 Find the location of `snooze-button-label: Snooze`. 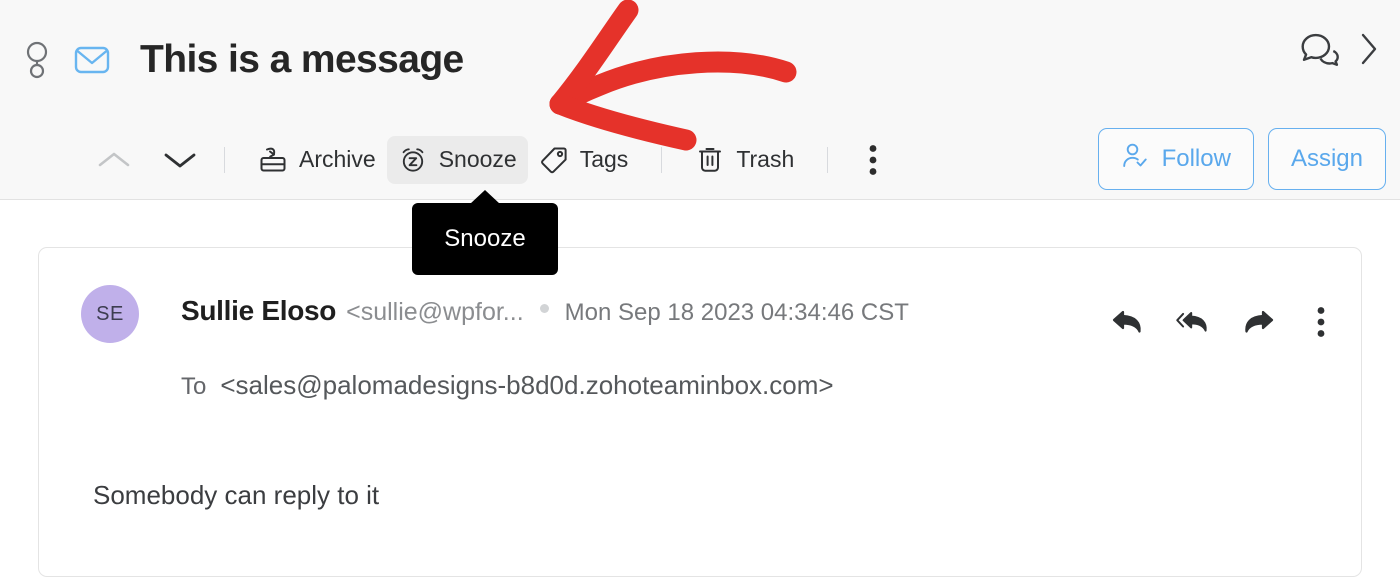

snooze-button-label: Snooze is located at coordinates (477, 159).